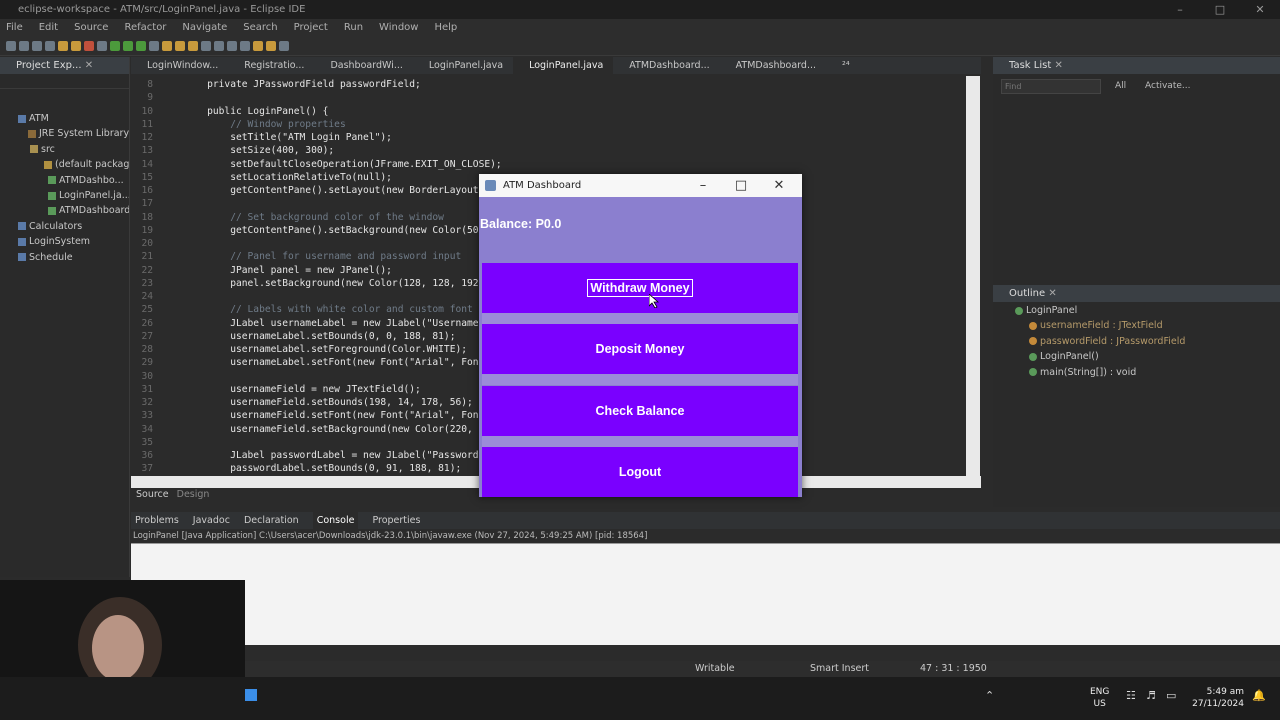 The height and width of the screenshot is (720, 1280). Describe the element at coordinates (741, 185) in the screenshot. I see `dialog-maximize-icon: □` at that location.